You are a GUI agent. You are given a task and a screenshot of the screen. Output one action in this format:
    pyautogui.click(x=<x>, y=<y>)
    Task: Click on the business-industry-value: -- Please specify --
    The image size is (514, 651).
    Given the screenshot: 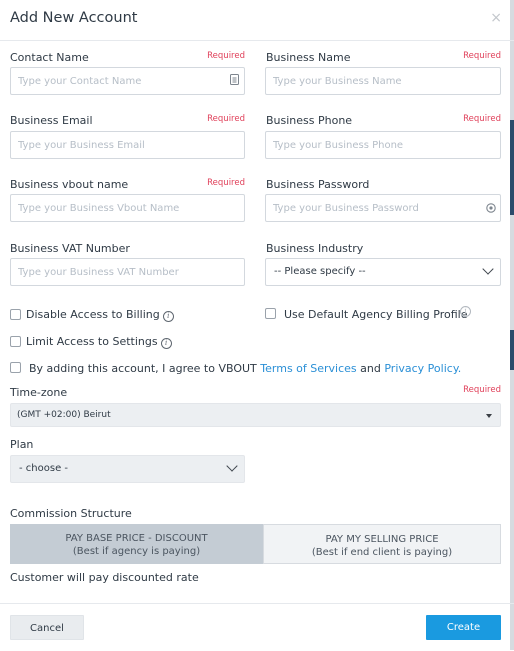 What is the action you would take?
    pyautogui.click(x=320, y=271)
    